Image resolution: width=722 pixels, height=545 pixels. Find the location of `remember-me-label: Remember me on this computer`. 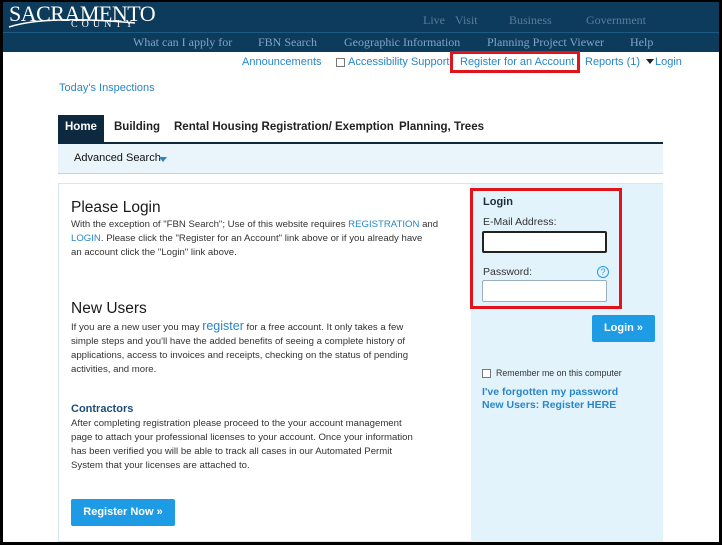

remember-me-label: Remember me on this computer is located at coordinates (559, 373).